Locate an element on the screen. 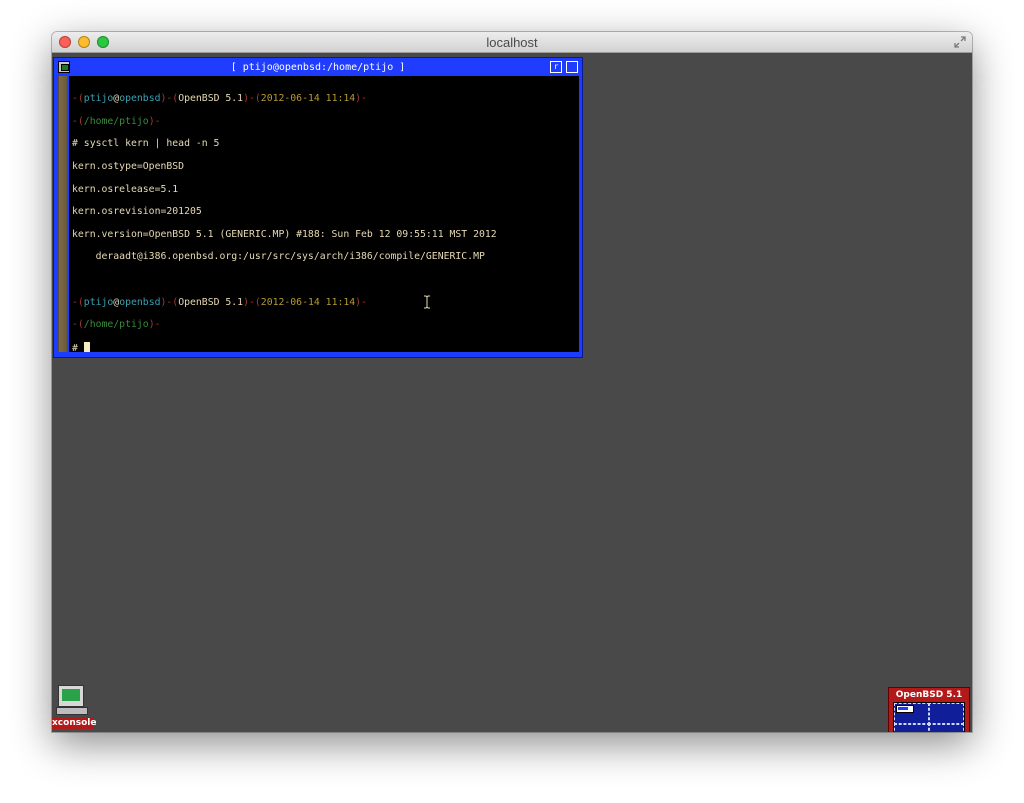 This screenshot has height=803, width=1024. xterm-maximize-button is located at coordinates (572, 67).